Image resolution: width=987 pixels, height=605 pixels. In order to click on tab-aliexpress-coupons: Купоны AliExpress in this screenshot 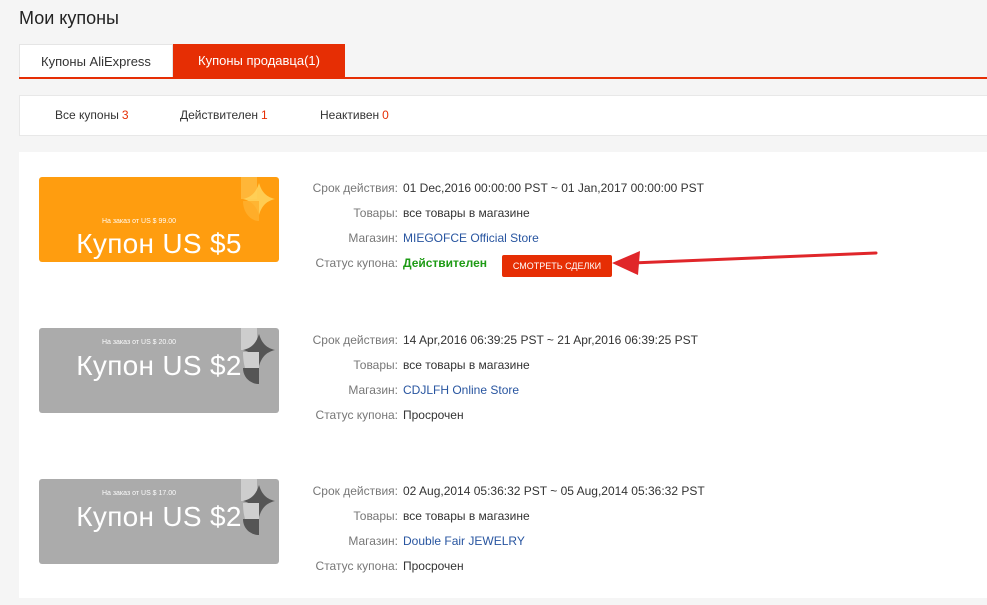, I will do `click(96, 60)`.